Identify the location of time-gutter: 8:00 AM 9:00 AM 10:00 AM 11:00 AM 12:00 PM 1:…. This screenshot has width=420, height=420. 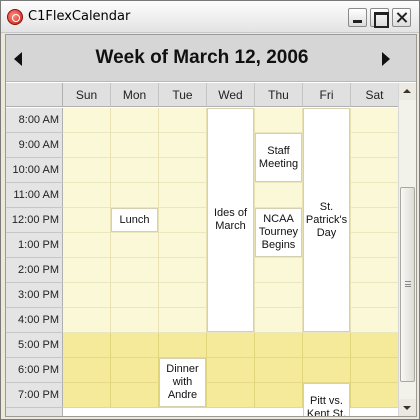
(34, 262).